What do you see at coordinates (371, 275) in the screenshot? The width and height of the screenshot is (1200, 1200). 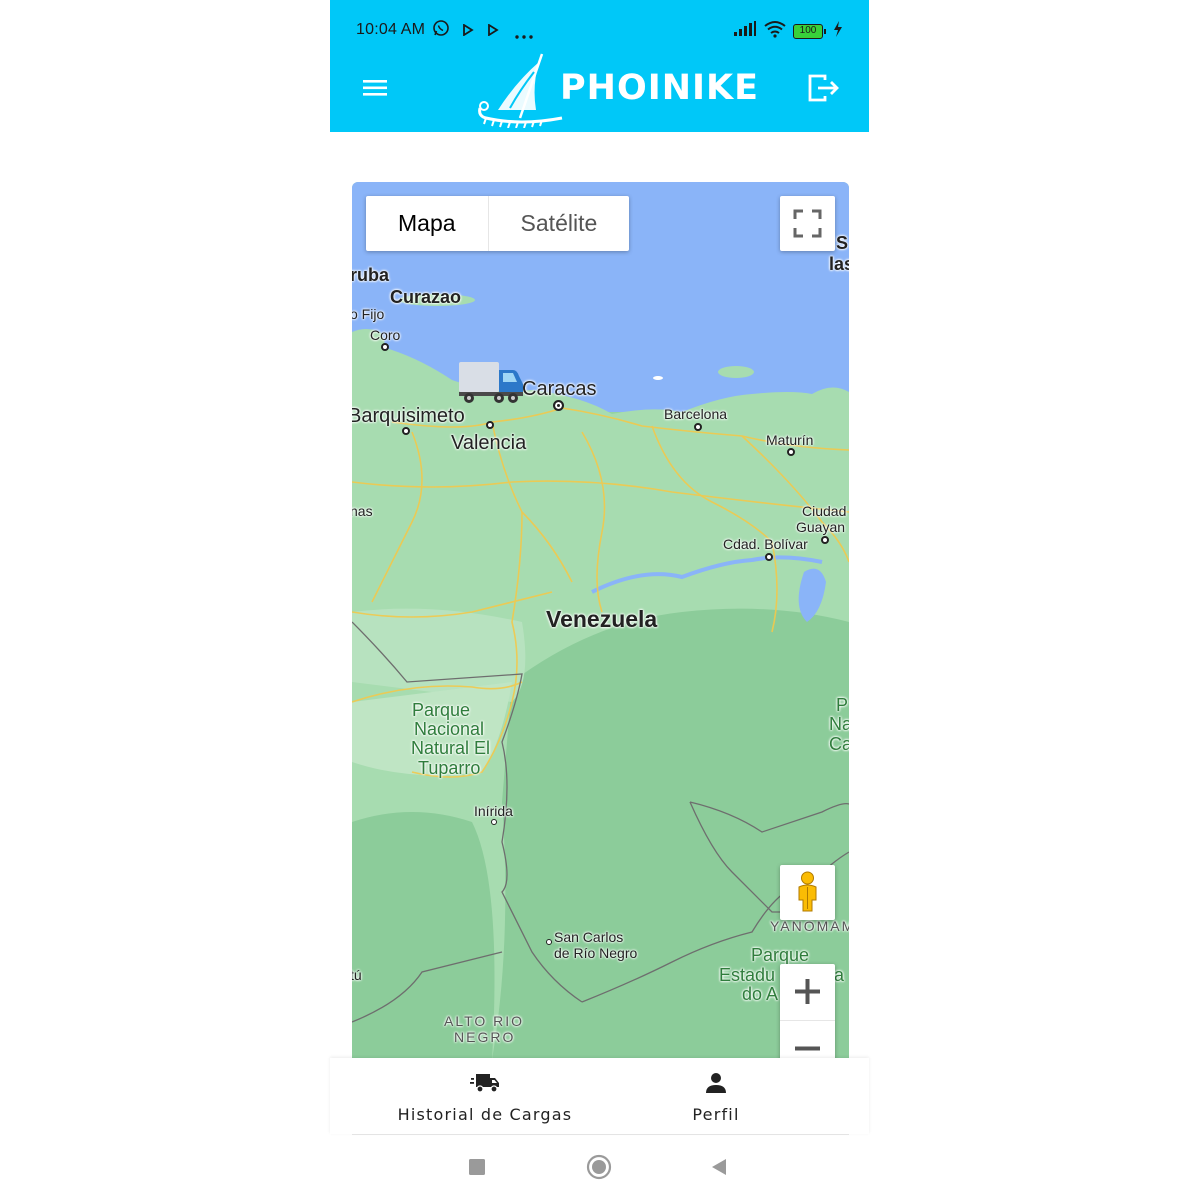 I see `map-label-aruba: ruba` at bounding box center [371, 275].